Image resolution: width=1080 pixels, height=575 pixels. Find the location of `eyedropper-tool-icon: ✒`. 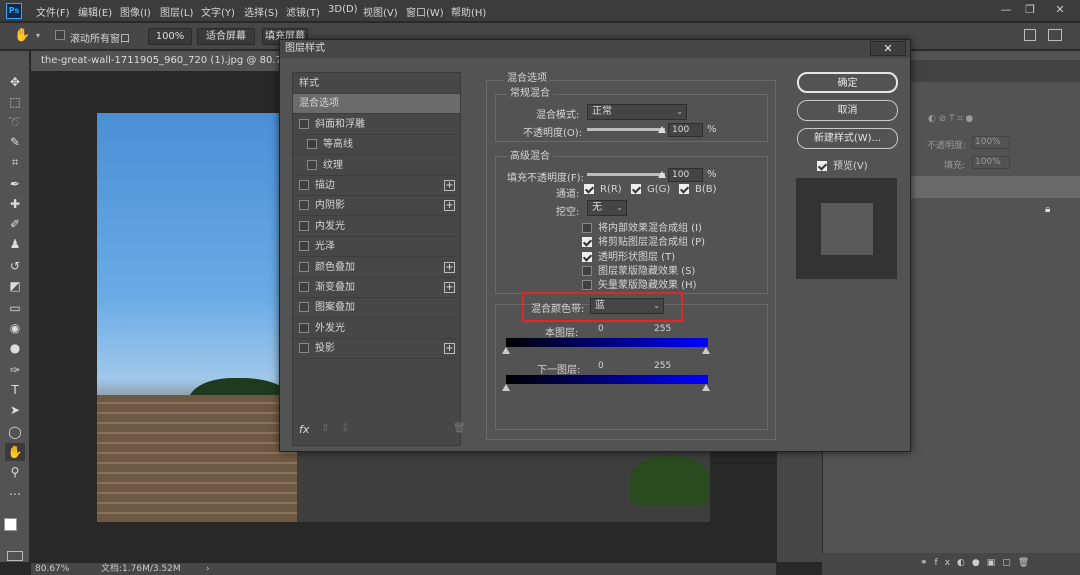

eyedropper-tool-icon: ✒ is located at coordinates (15, 184).